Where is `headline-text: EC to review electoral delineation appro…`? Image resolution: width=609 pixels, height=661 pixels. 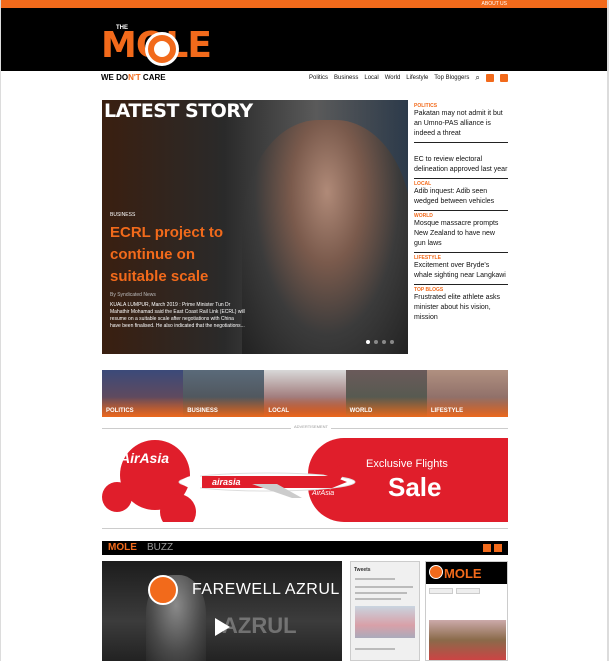 headline-text: EC to review electoral delineation appro… is located at coordinates (461, 165).